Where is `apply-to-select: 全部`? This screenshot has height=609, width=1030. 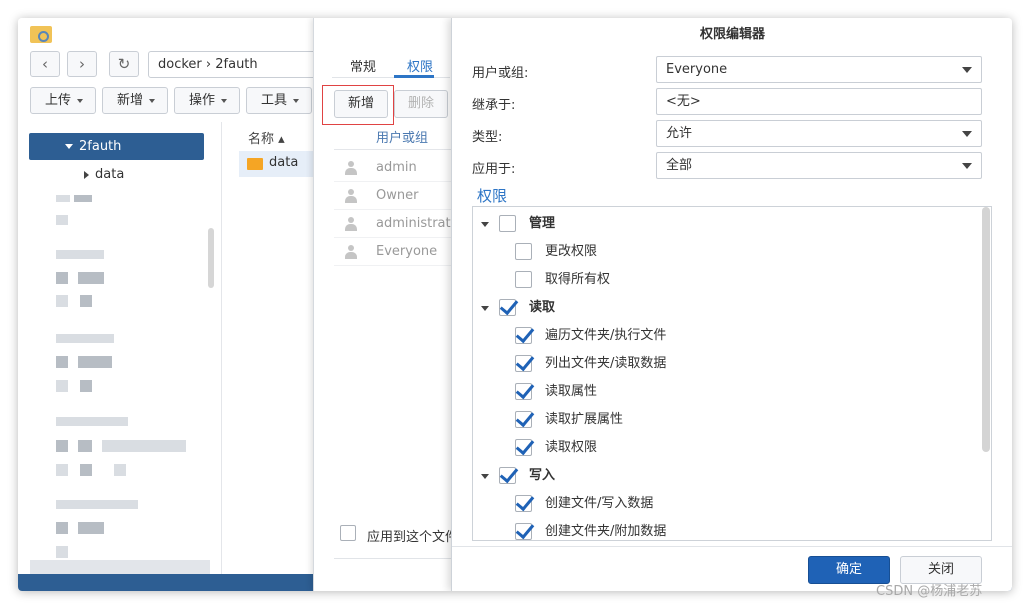 apply-to-select: 全部 is located at coordinates (819, 165).